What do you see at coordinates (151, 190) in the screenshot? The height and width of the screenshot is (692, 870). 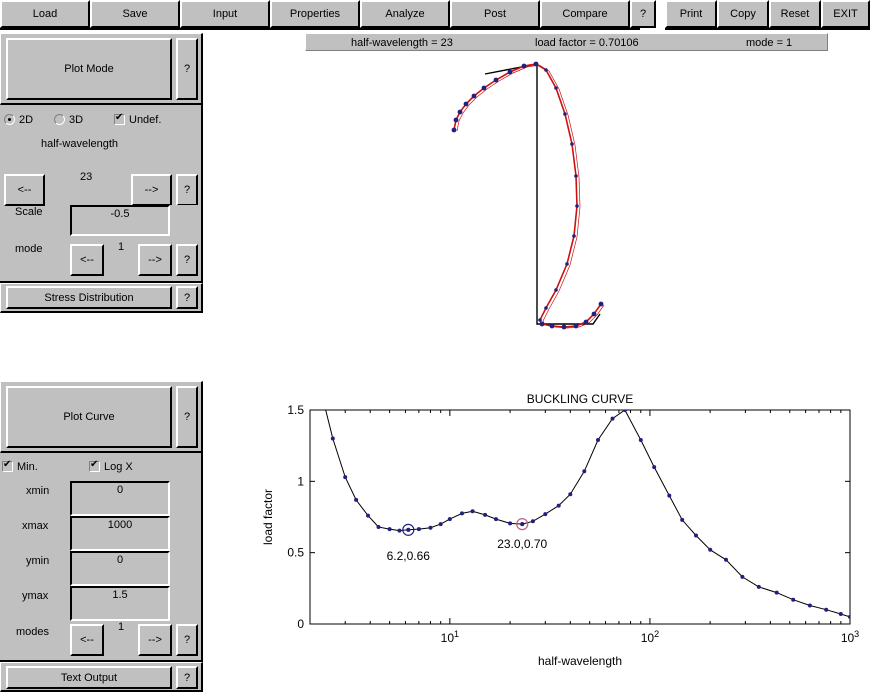 I see `half-wavelength-next-button: -->` at bounding box center [151, 190].